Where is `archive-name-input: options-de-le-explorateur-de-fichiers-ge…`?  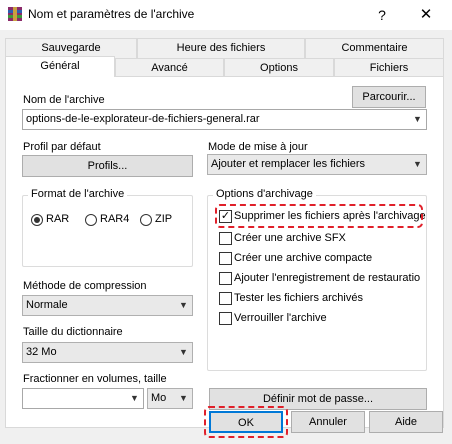 archive-name-input: options-de-le-explorateur-de-fichiers-ge… is located at coordinates (224, 119).